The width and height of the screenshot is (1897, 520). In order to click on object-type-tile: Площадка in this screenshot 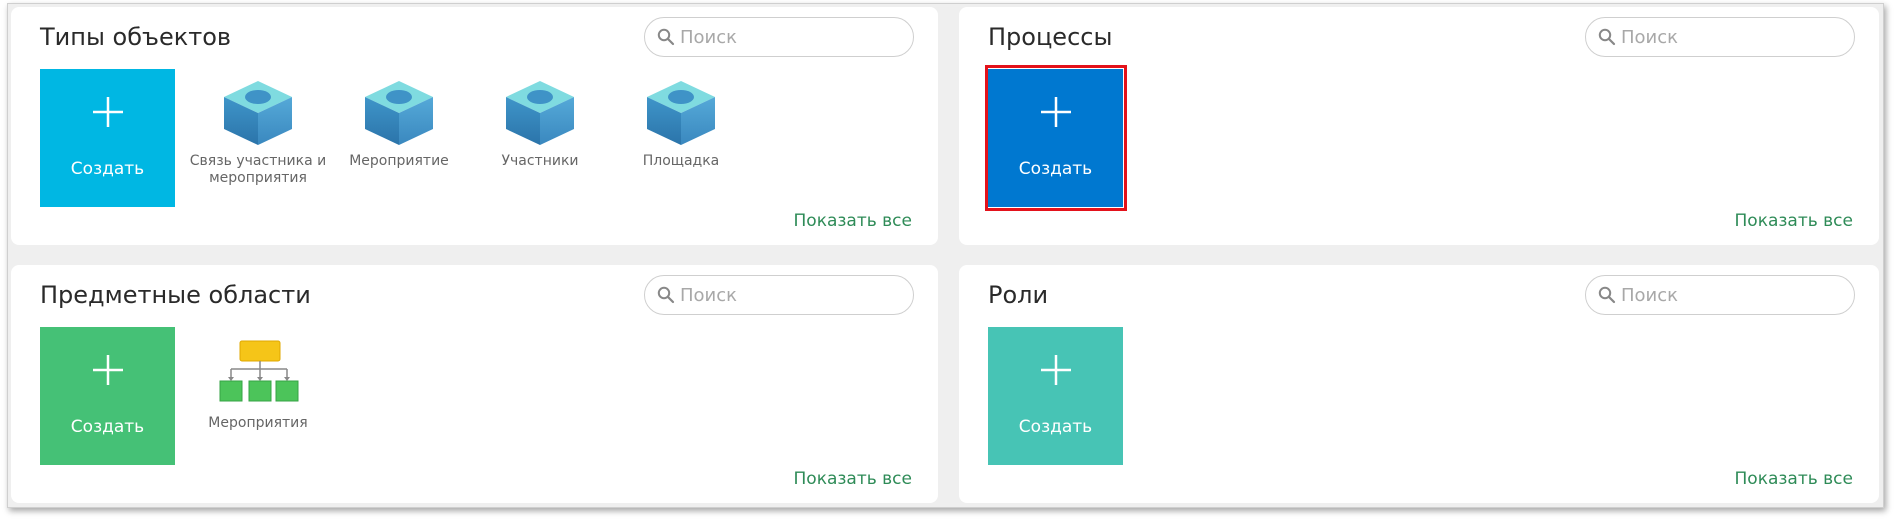, I will do `click(681, 119)`.